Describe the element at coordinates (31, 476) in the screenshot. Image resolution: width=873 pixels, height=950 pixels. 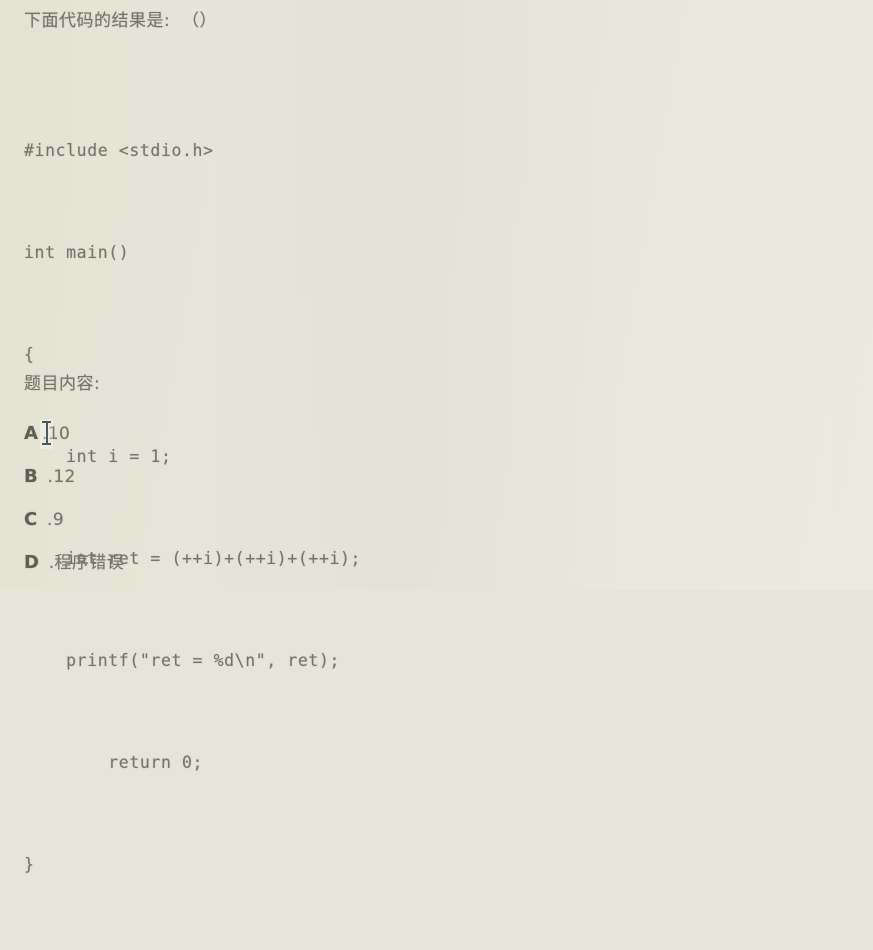
I see `option-letter: B` at that location.